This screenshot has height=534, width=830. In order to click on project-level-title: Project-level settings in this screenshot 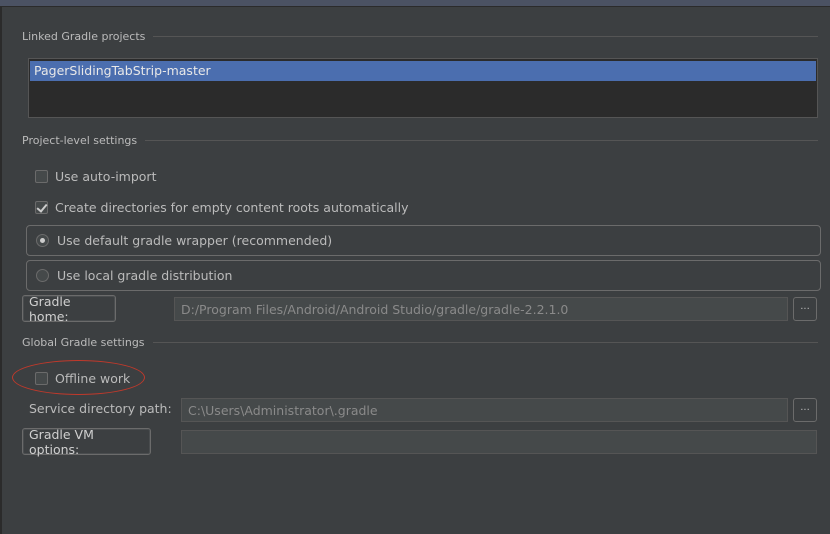, I will do `click(80, 140)`.